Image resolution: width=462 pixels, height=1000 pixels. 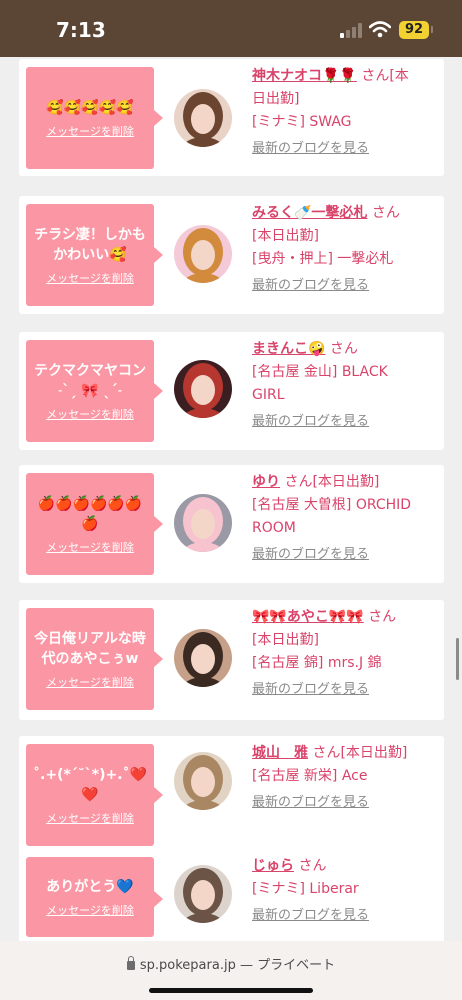 What do you see at coordinates (432, 29) in the screenshot?
I see `battery-tip` at bounding box center [432, 29].